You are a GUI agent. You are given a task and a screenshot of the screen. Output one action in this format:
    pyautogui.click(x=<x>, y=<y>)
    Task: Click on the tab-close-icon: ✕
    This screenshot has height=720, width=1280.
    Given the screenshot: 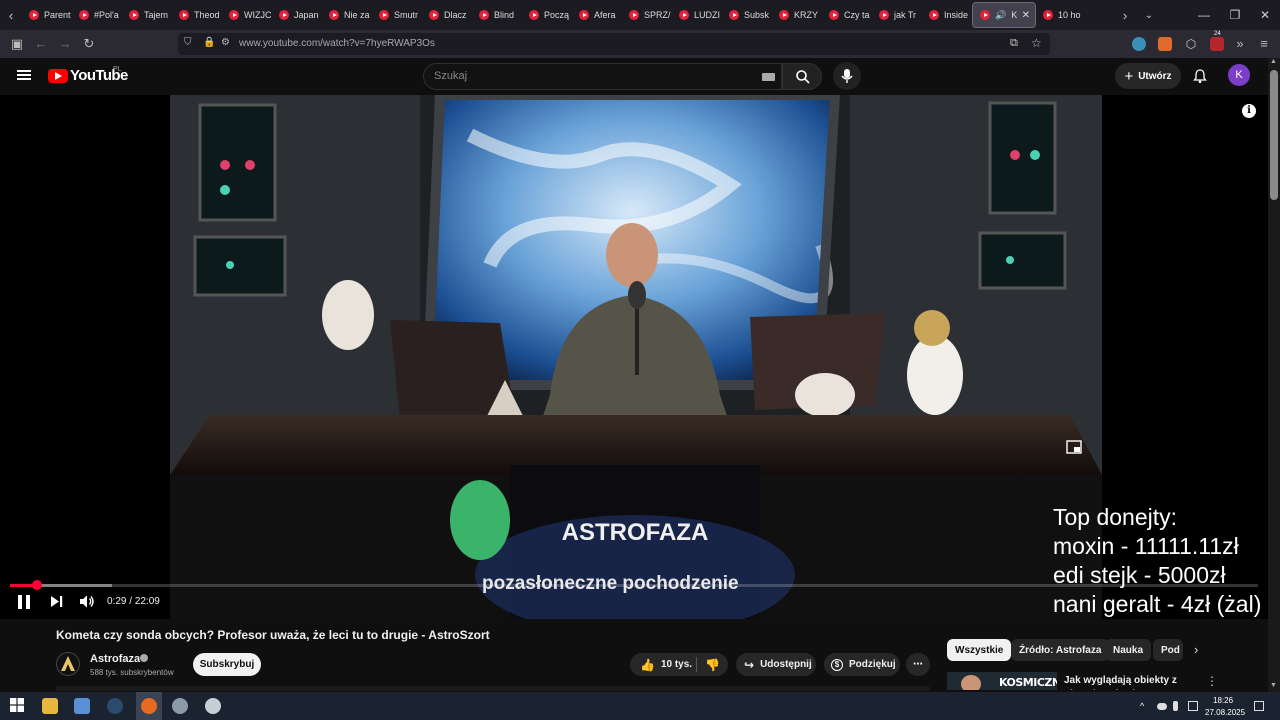 What is the action you would take?
    pyautogui.click(x=1028, y=15)
    